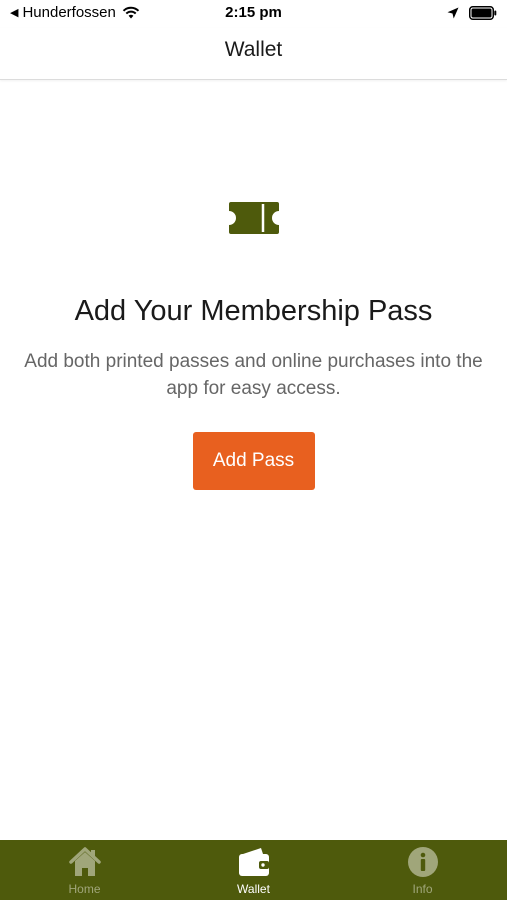  I want to click on status-indicators, so click(472, 13).